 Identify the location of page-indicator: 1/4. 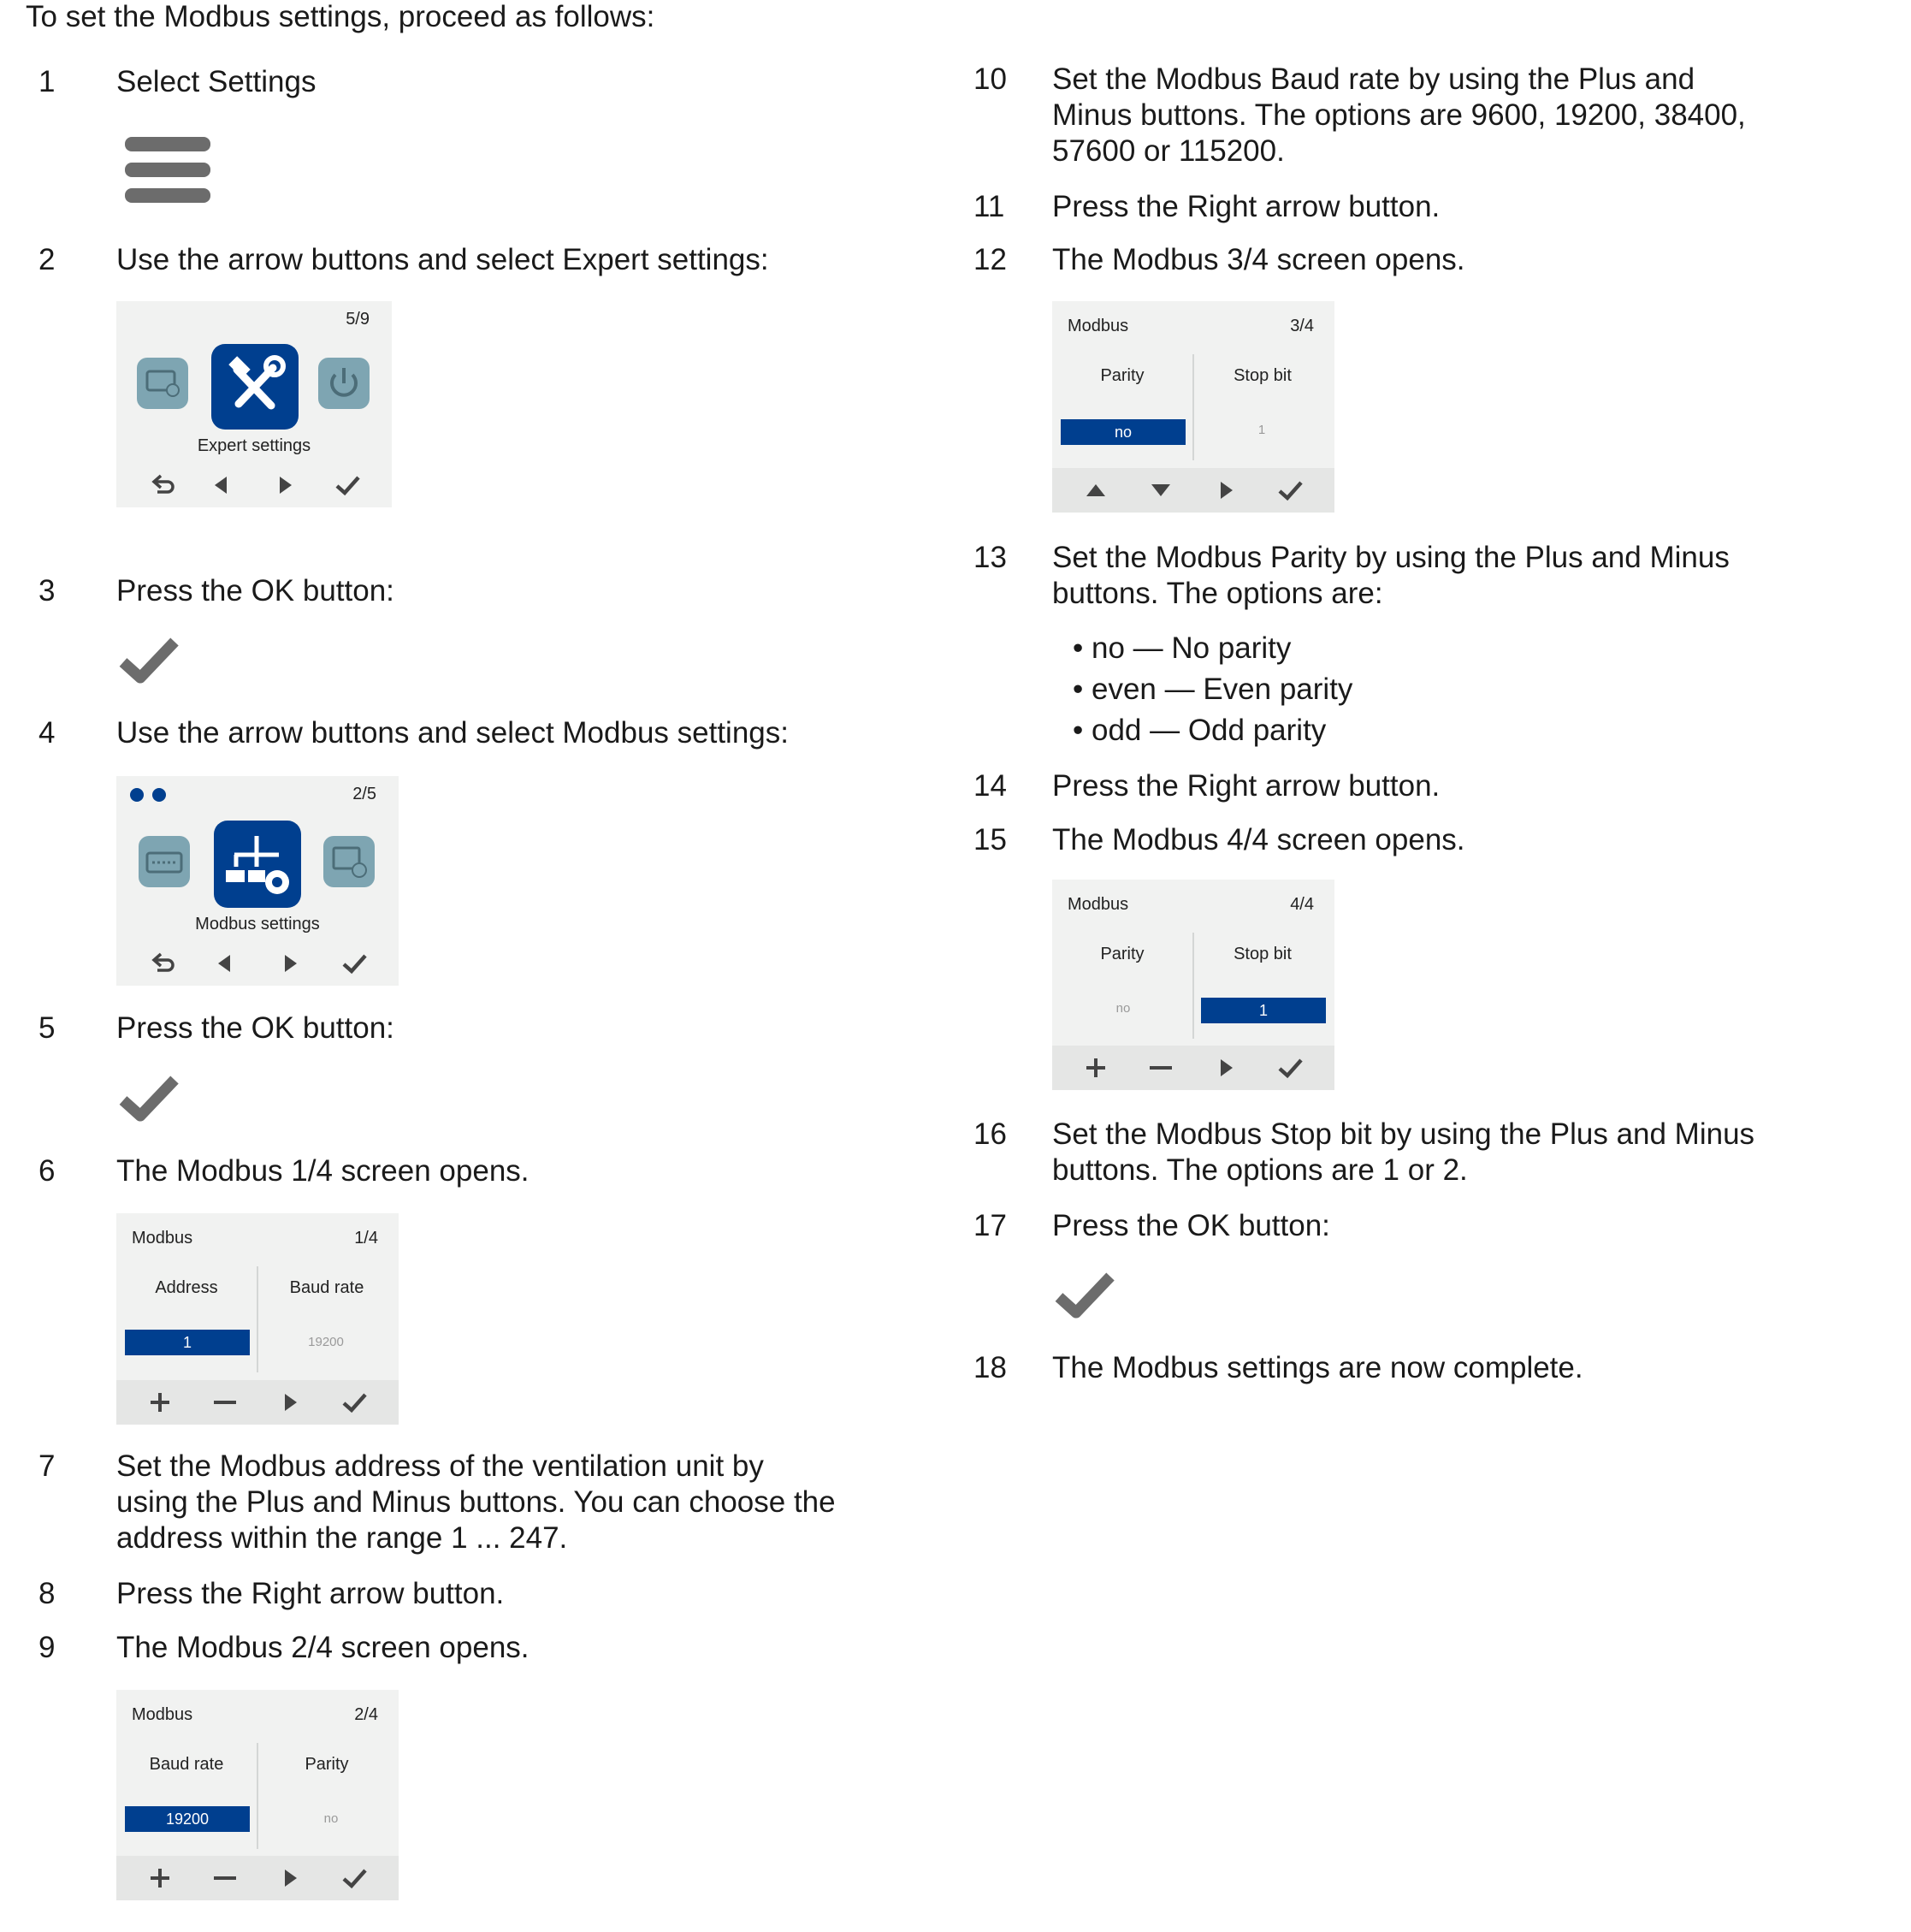
(366, 1238).